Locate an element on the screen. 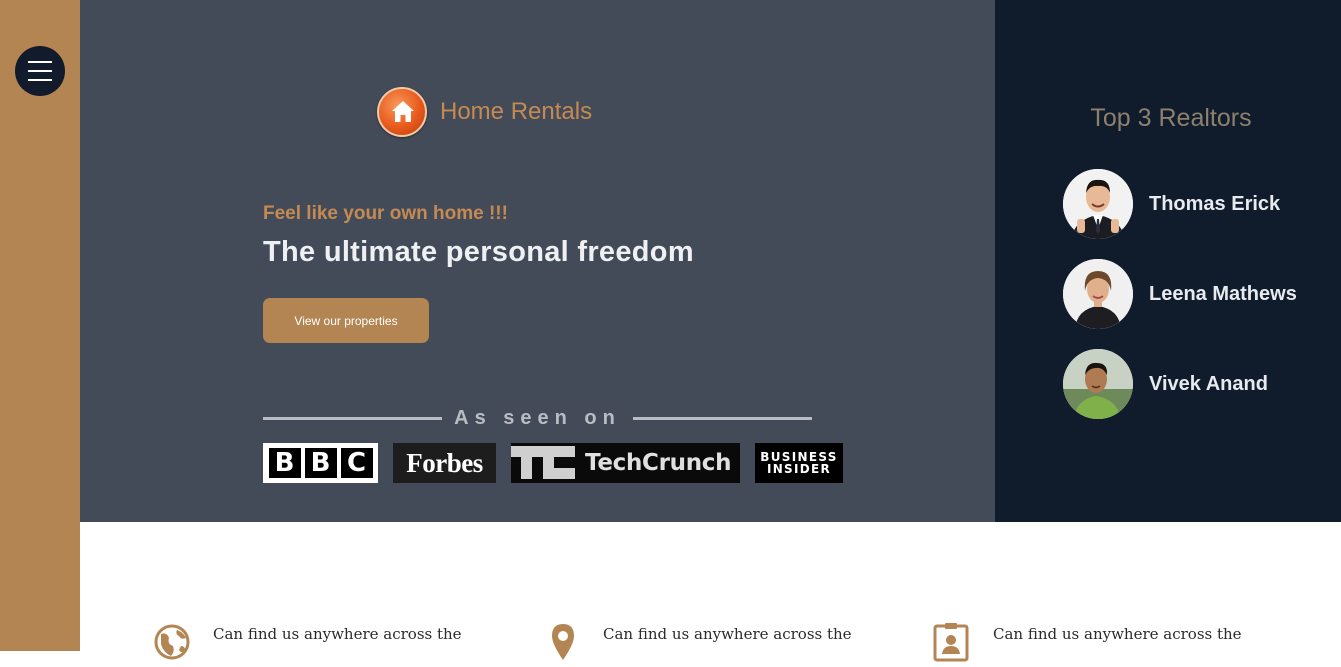 This screenshot has height=667, width=1341. bbc-letter: C is located at coordinates (356, 463).